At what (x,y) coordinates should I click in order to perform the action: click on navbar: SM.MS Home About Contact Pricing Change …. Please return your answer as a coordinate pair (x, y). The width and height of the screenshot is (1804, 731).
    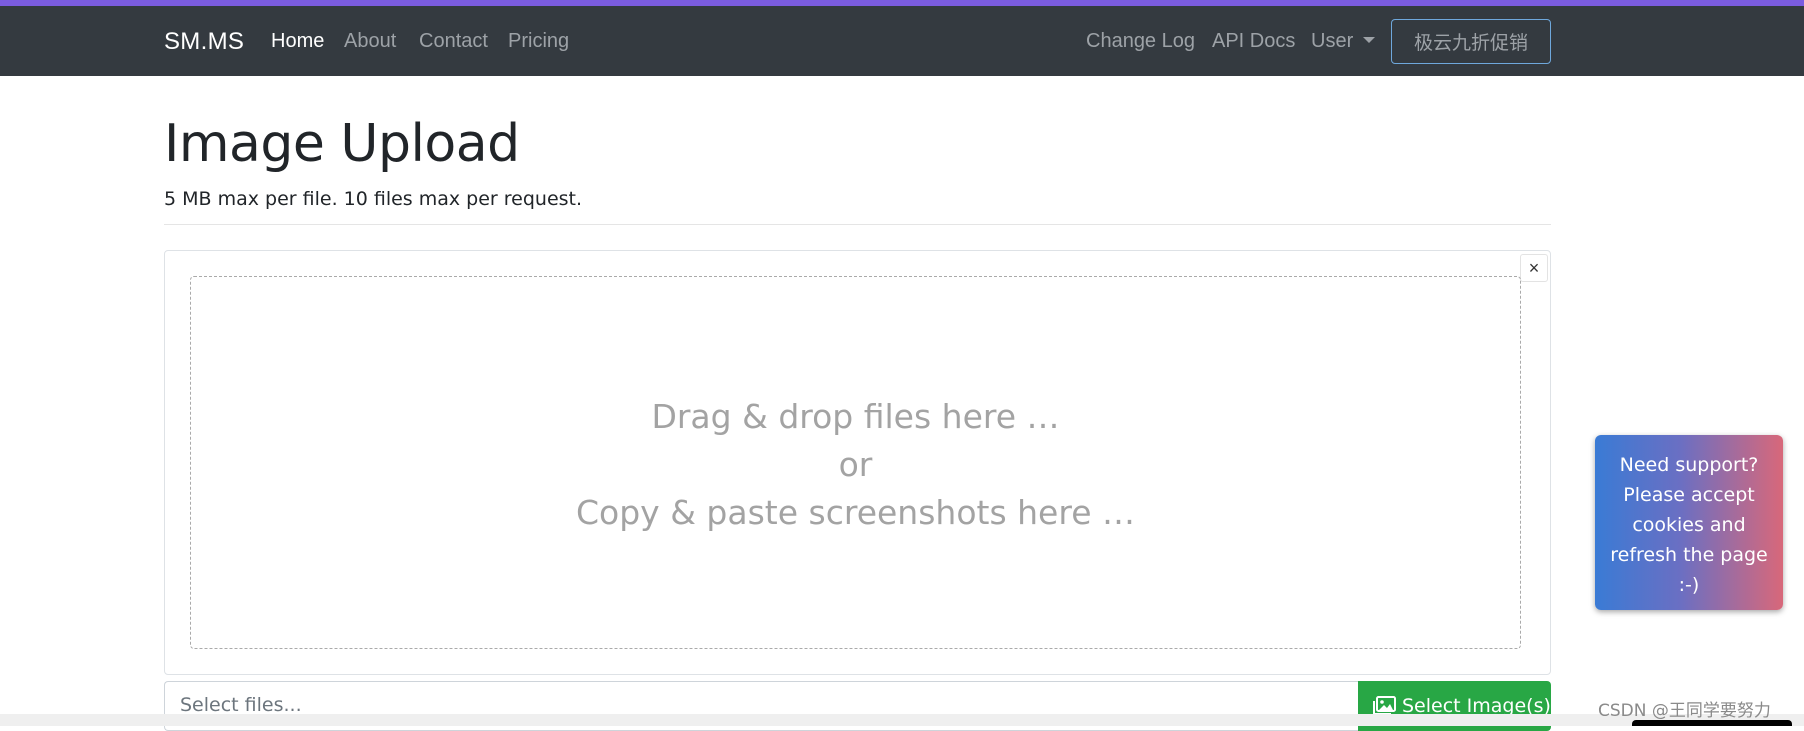
    Looking at the image, I should click on (902, 41).